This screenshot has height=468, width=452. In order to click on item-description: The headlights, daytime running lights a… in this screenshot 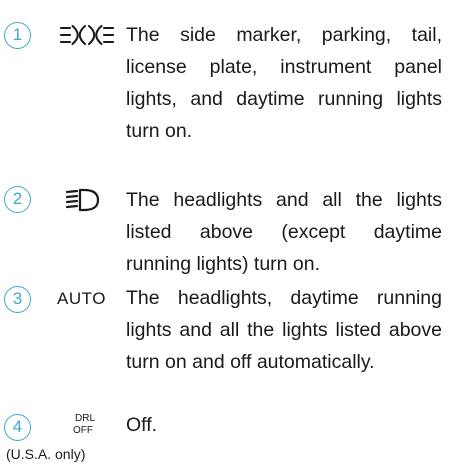, I will do `click(284, 330)`.